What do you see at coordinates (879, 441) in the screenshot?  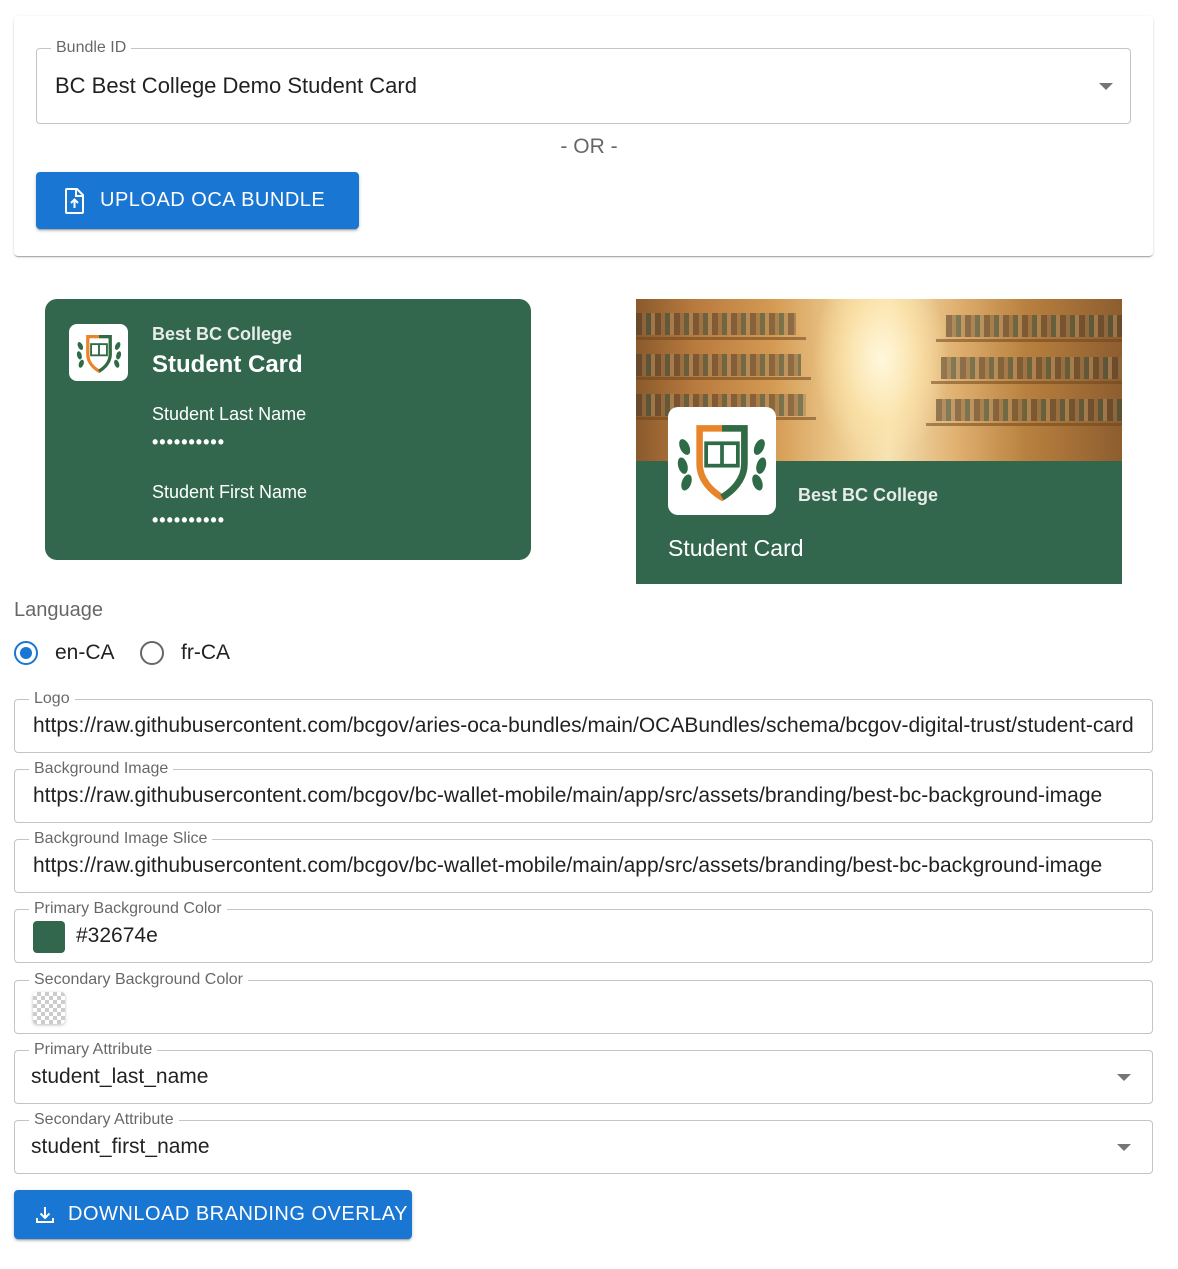 I see `credential-detail-preview: Best BC College Student Card` at bounding box center [879, 441].